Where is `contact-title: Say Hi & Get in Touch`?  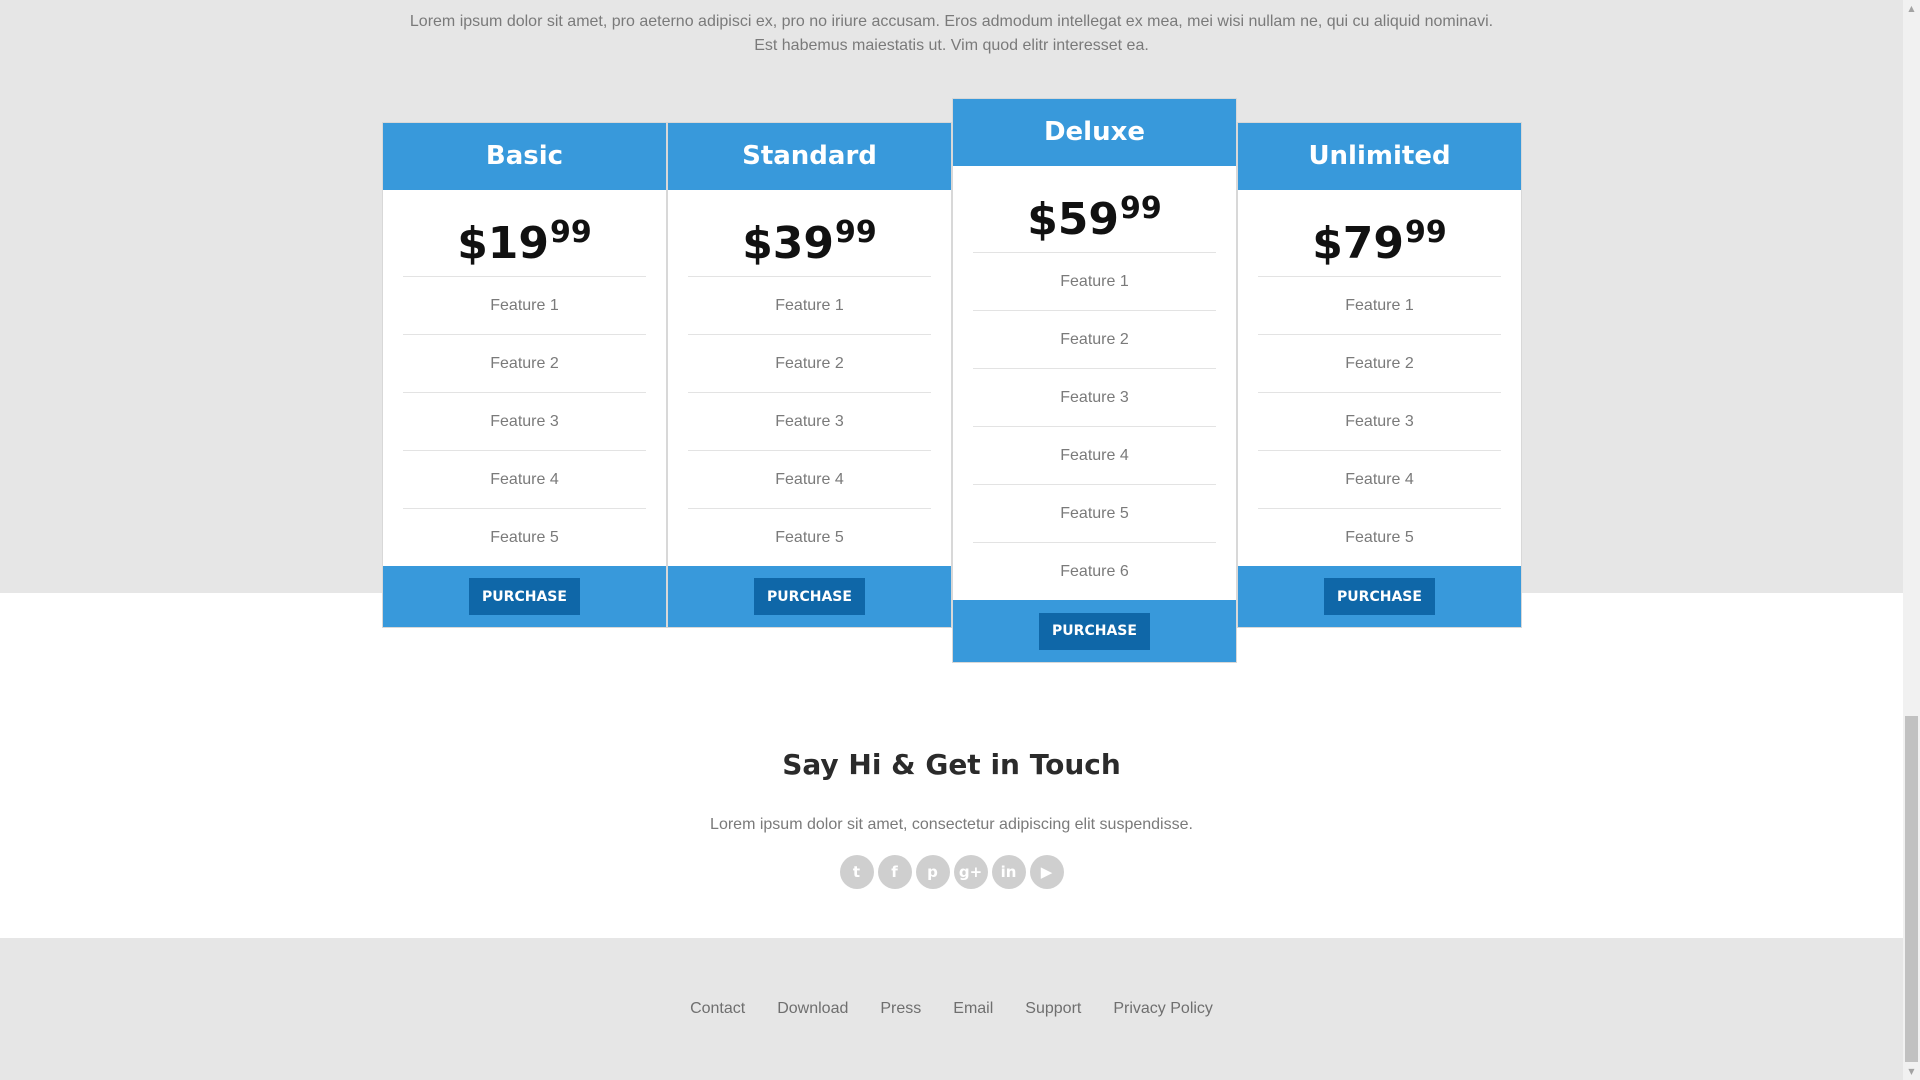
contact-title: Say Hi & Get in Touch is located at coordinates (951, 764).